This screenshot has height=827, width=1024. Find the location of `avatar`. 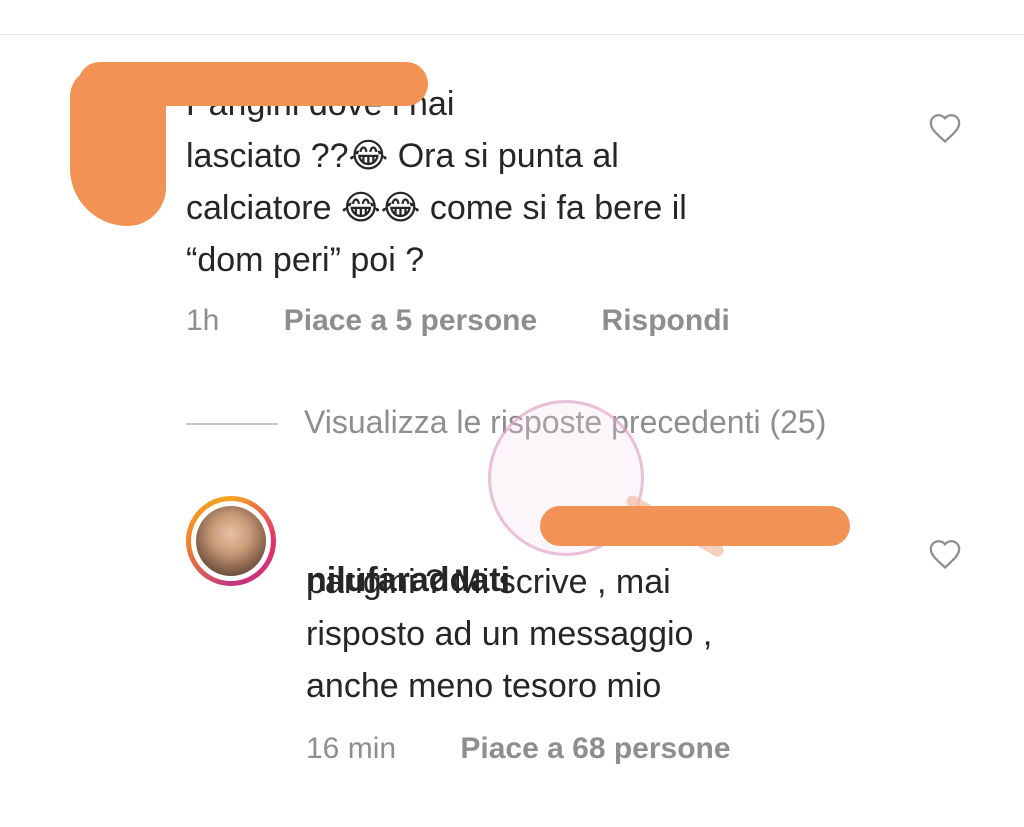

avatar is located at coordinates (231, 541).